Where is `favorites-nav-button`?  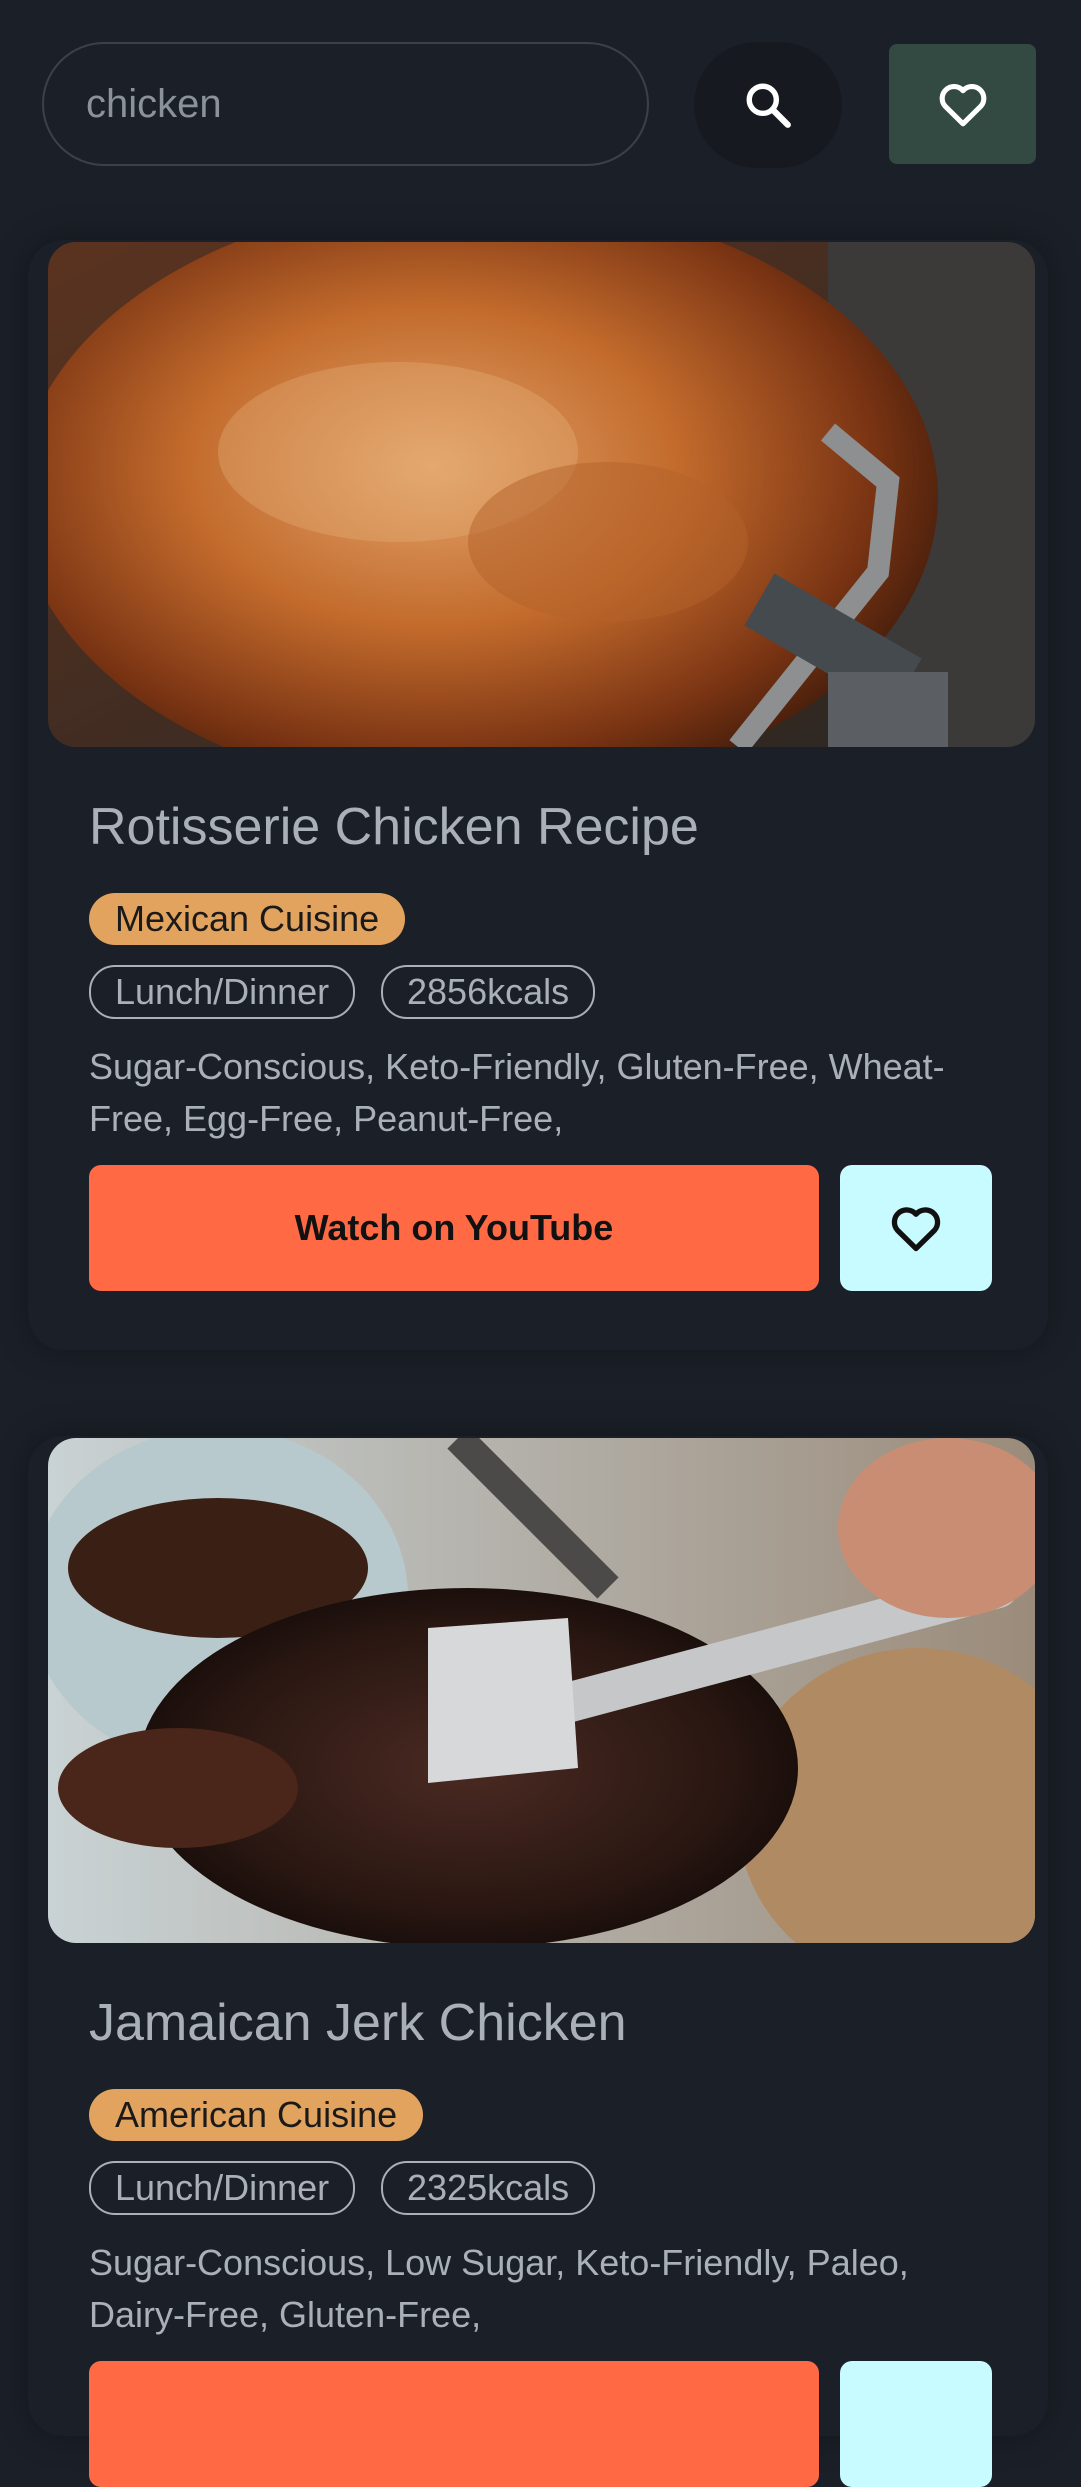 favorites-nav-button is located at coordinates (962, 104).